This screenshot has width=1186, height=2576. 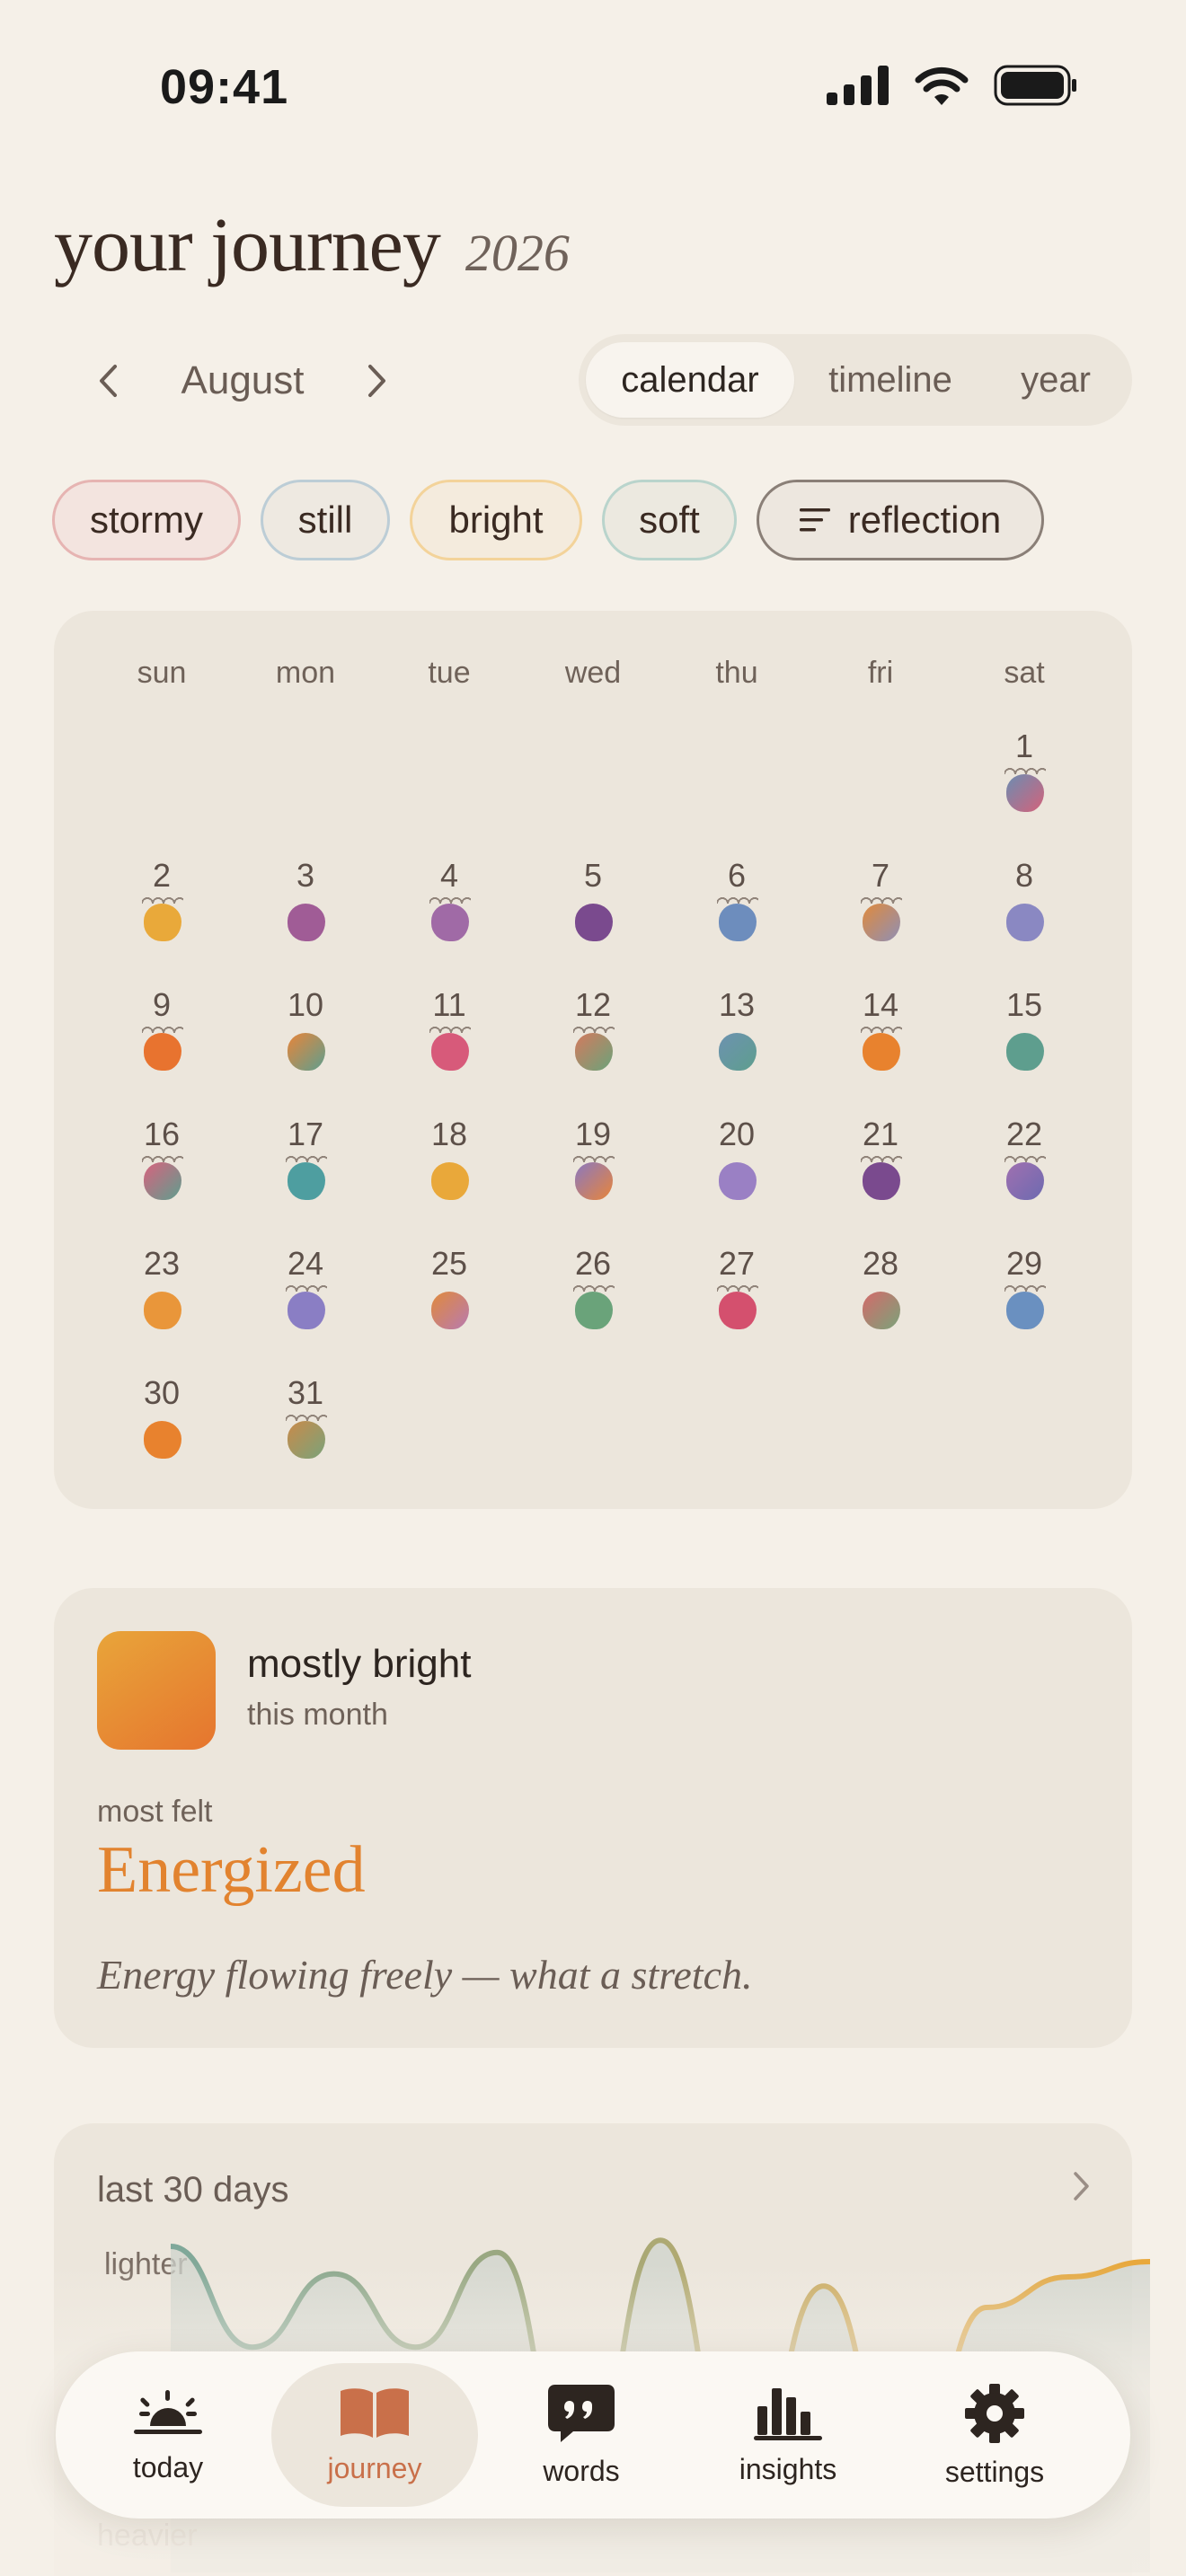 I want to click on calendar-day: 1, so click(x=1024, y=786).